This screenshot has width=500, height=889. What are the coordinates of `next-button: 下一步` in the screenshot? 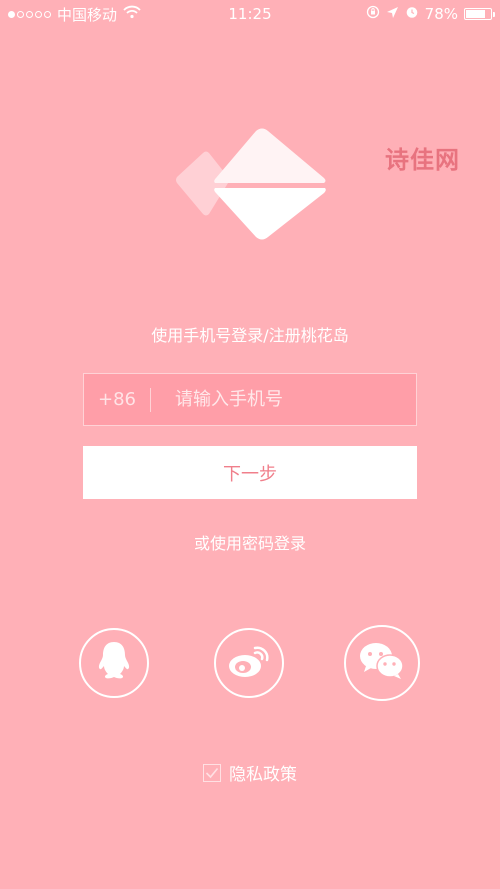 It's located at (250, 472).